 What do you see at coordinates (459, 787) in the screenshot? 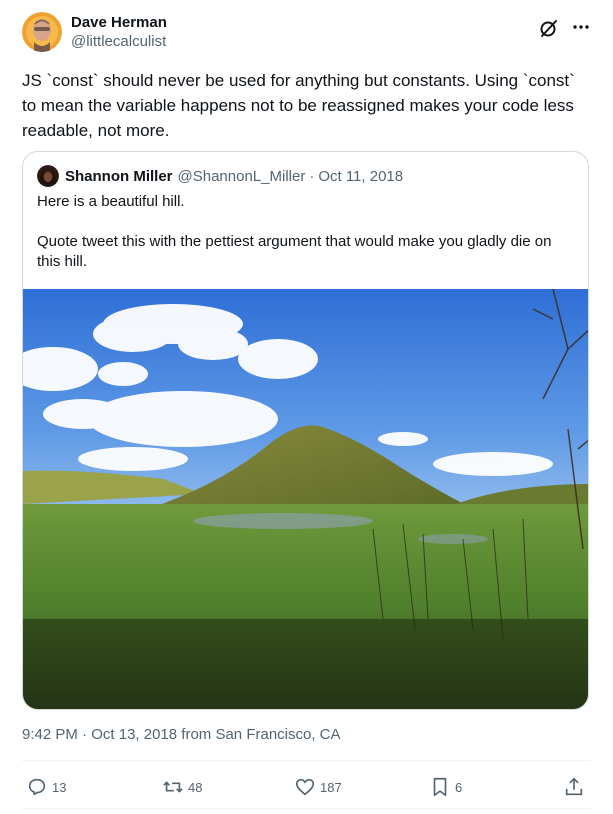
I see `bookmark-count: 6` at bounding box center [459, 787].